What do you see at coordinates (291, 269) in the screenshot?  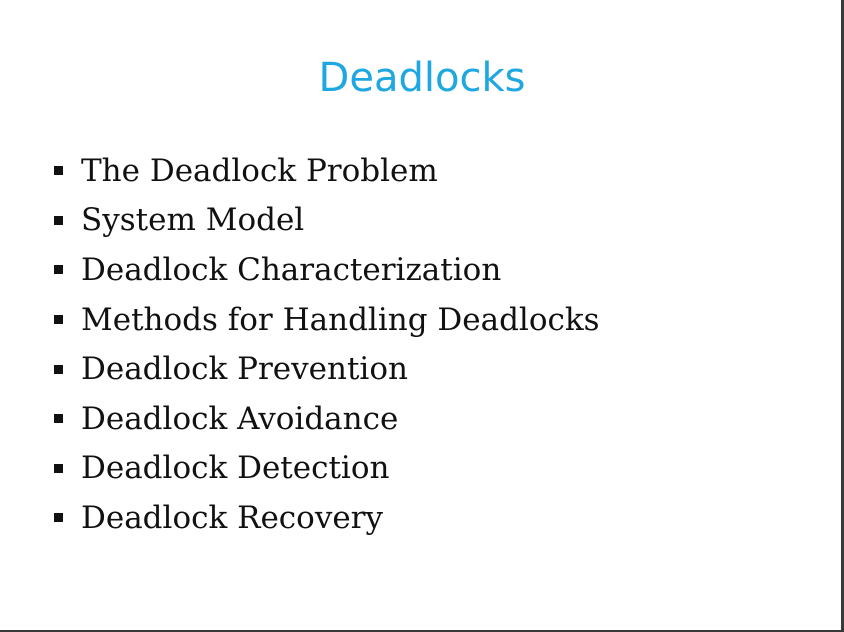 I see `bullet-text: Deadlock Characterization` at bounding box center [291, 269].